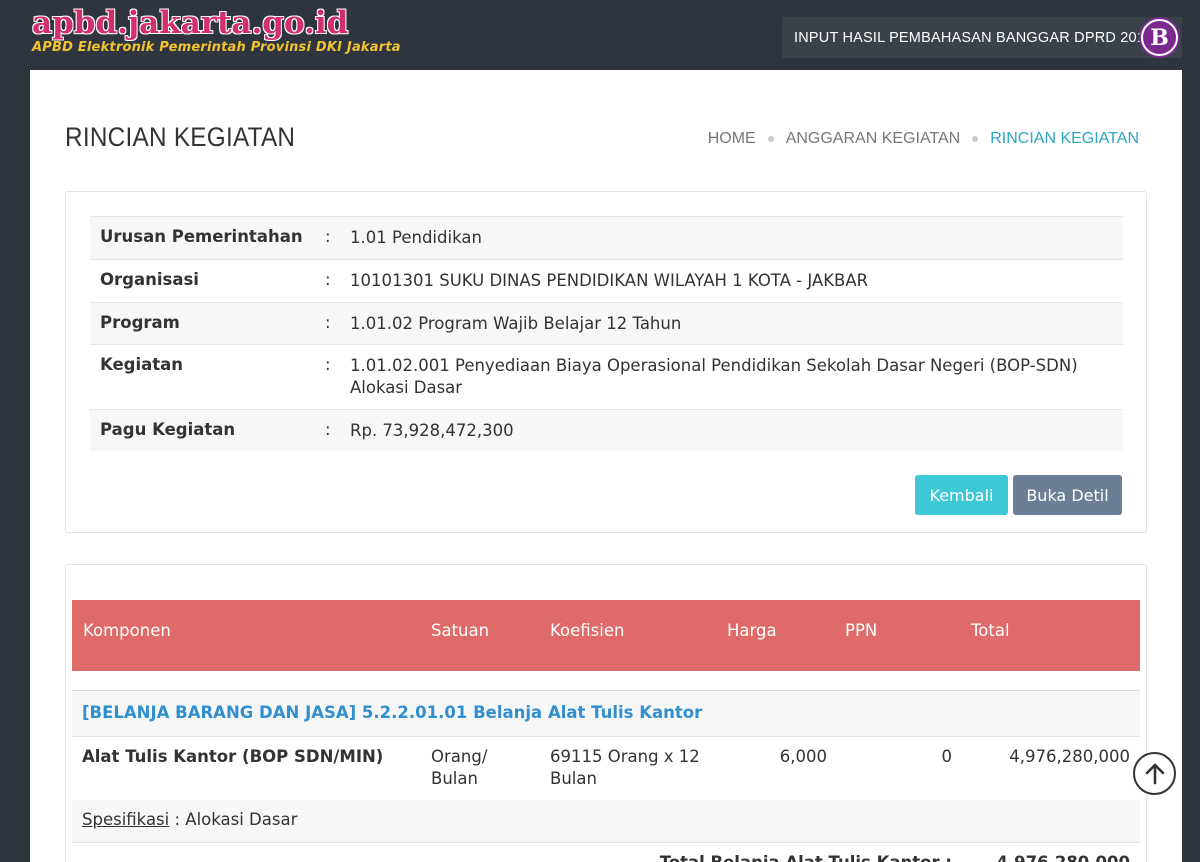 Image resolution: width=1200 pixels, height=862 pixels. I want to click on info-row-urusan: Urusan Pemerintahan : 1.01 Pendidikan, so click(606, 237).